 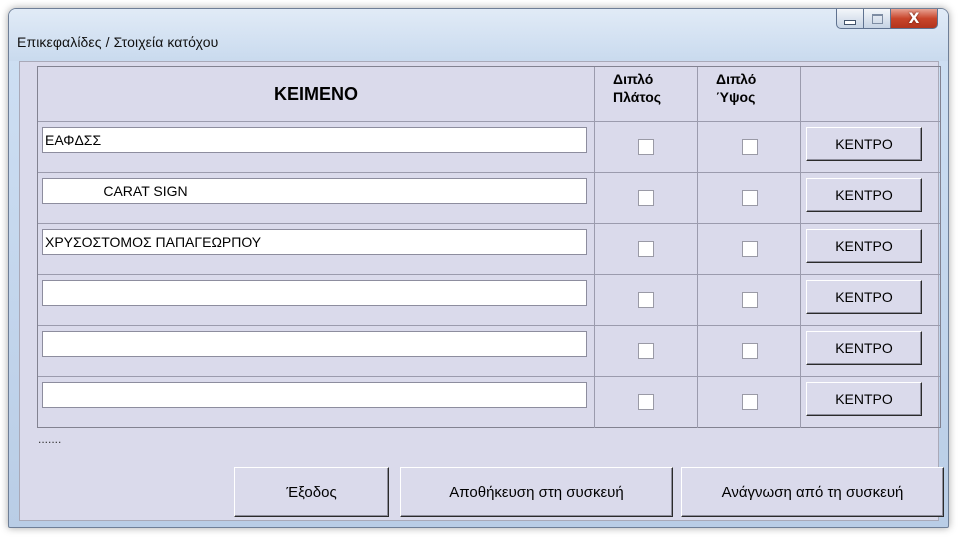 I want to click on save-to-device-button: Αποθήκευση στη συσκευή, so click(x=536, y=492).